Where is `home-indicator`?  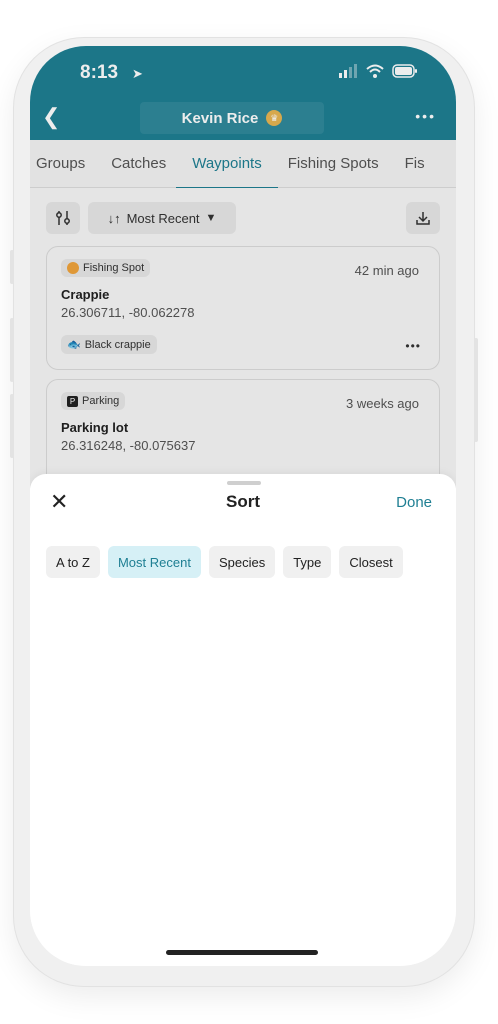 home-indicator is located at coordinates (242, 952).